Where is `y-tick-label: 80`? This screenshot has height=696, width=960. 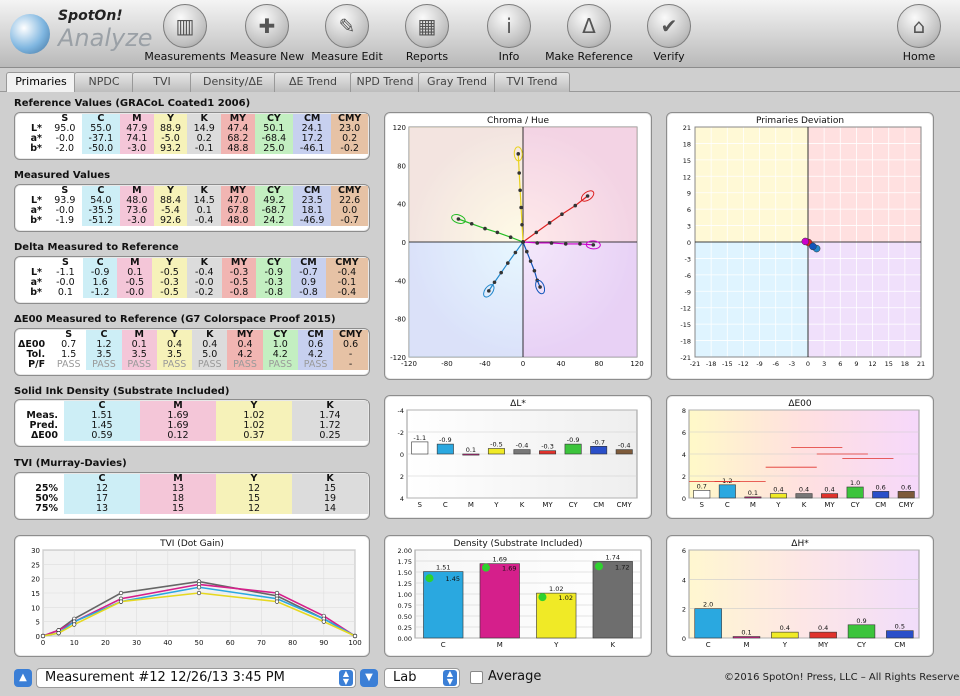
y-tick-label: 80 is located at coordinates (401, 166).